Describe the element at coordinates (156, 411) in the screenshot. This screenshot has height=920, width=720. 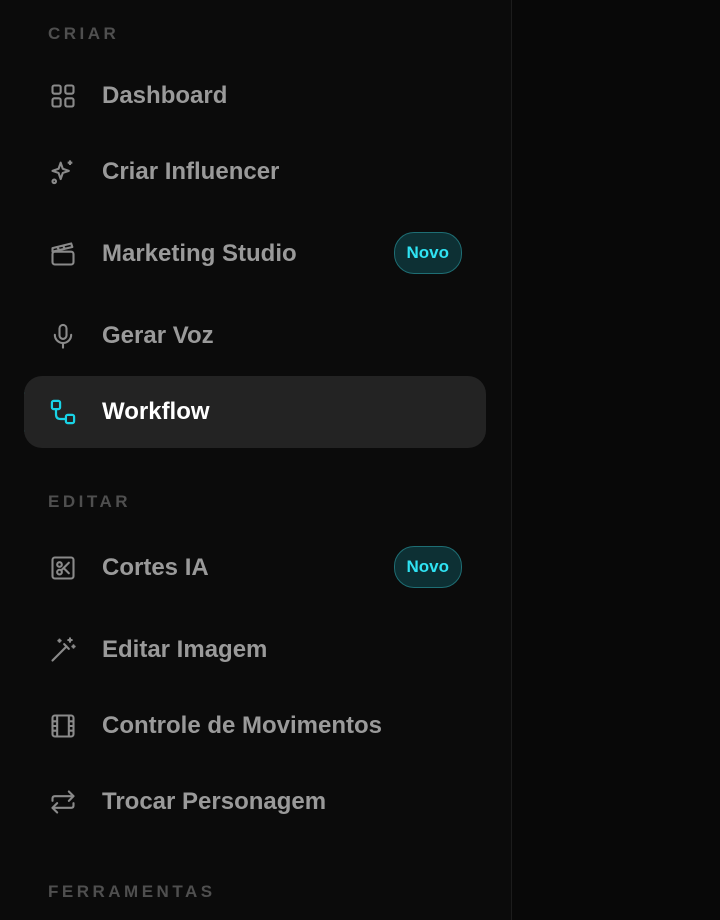
I see `sidebar-item-label: Workflow` at that location.